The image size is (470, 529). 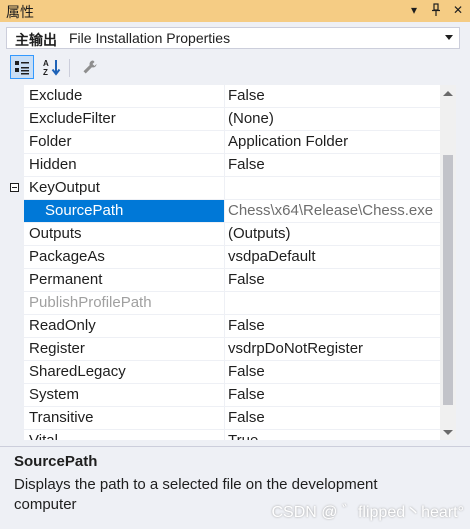 I want to click on collapse-icon, so click(x=14, y=187).